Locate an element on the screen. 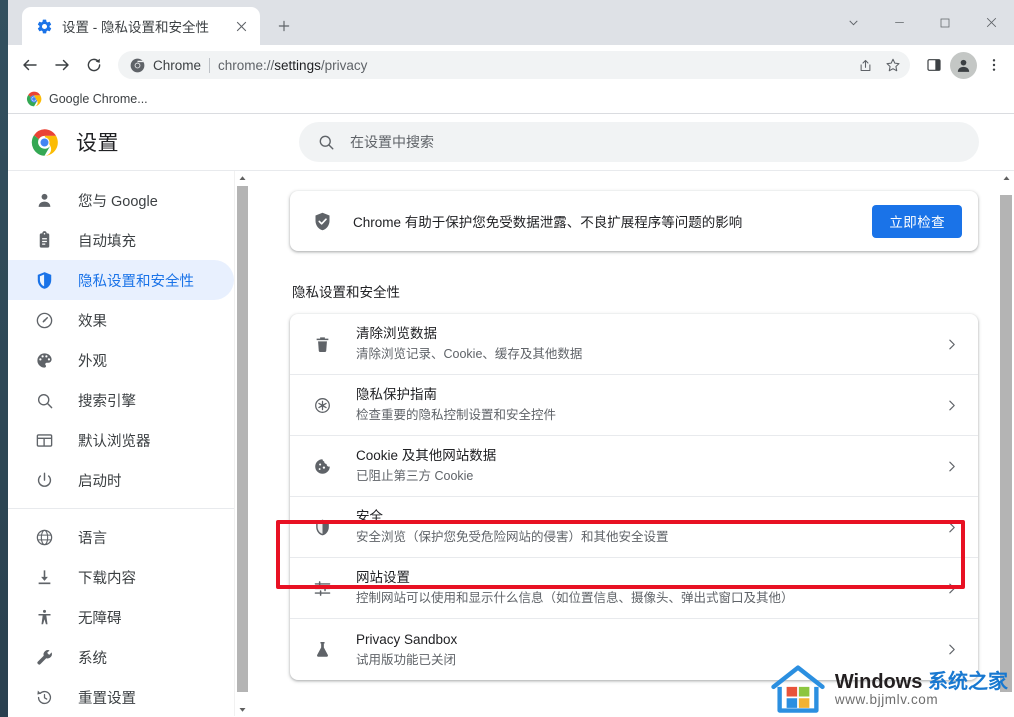 The image size is (1014, 717). chrome-logo-icon is located at coordinates (44, 142).